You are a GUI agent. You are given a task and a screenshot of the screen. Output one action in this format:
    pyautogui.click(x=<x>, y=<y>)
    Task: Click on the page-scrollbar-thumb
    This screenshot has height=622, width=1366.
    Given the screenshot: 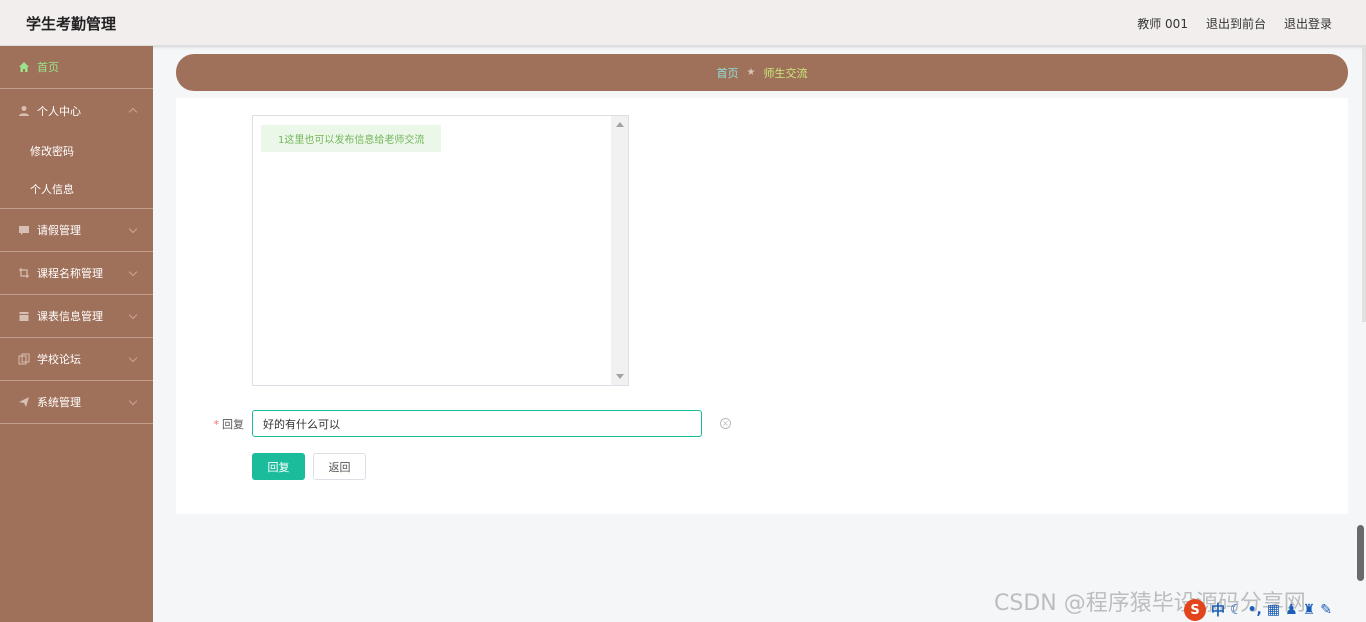 What is the action you would take?
    pyautogui.click(x=1360, y=553)
    